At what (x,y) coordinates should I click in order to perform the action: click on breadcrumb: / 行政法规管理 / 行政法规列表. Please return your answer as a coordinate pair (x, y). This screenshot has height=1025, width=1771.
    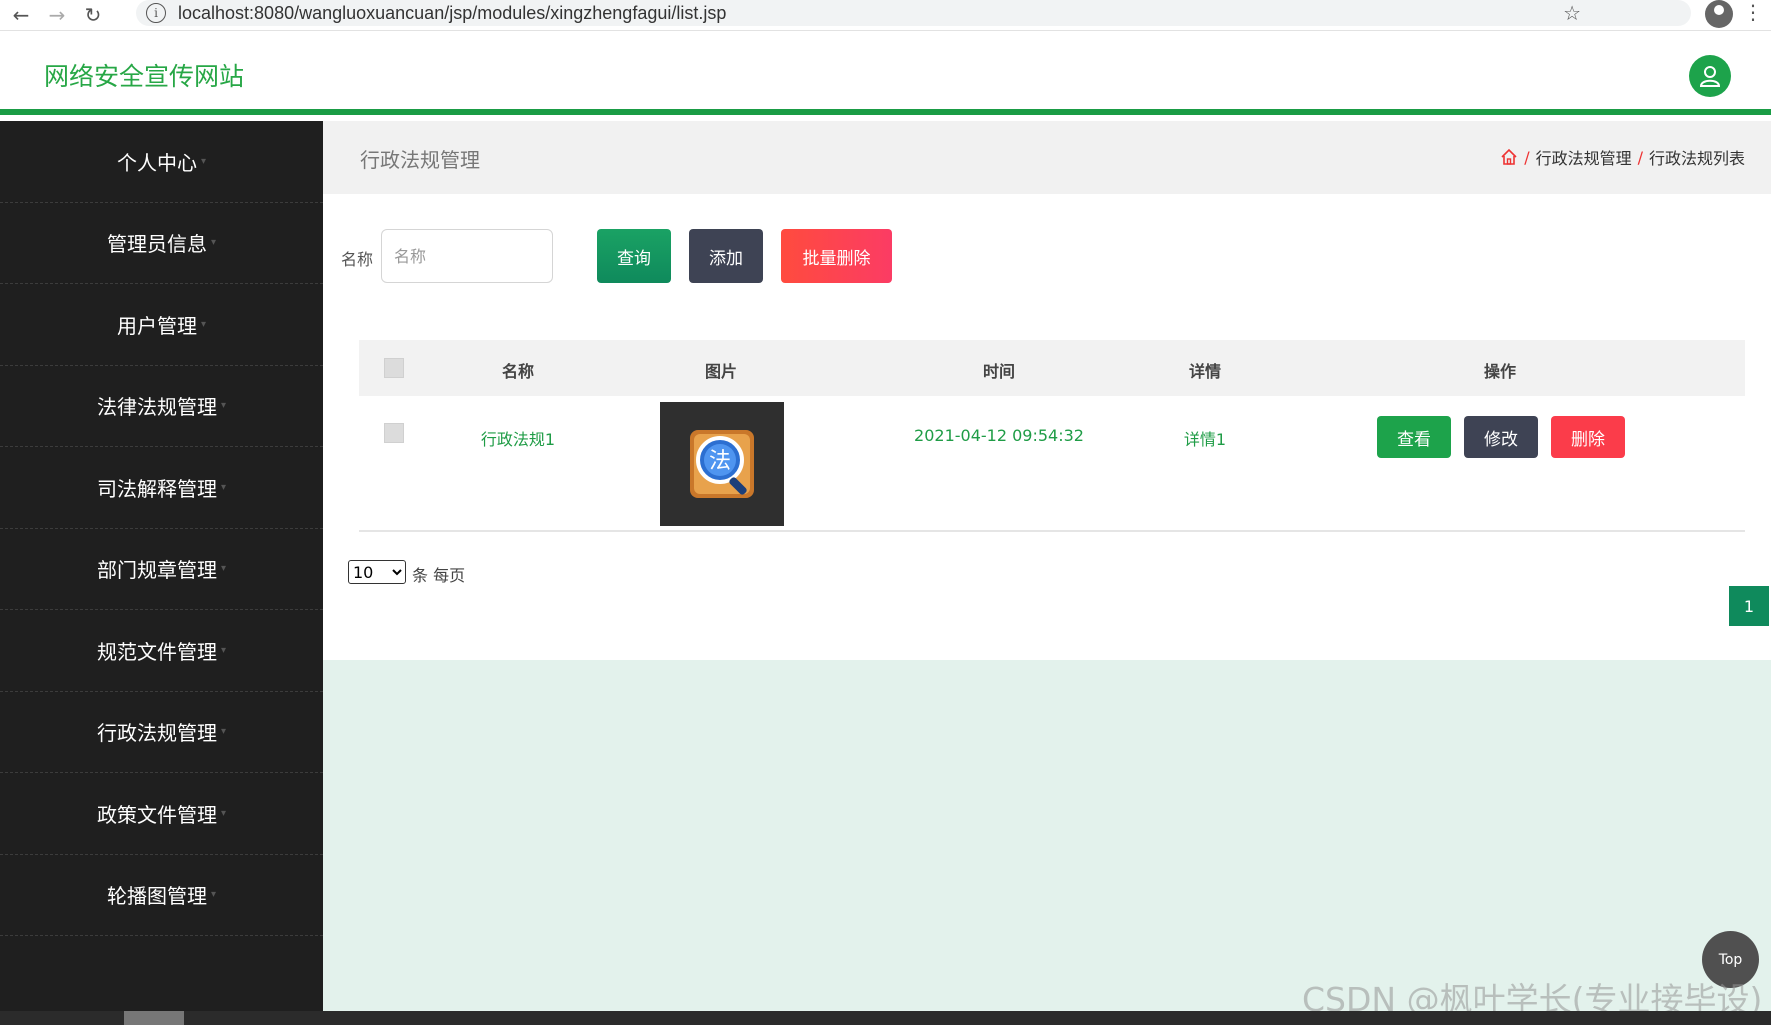
    Looking at the image, I should click on (1622, 157).